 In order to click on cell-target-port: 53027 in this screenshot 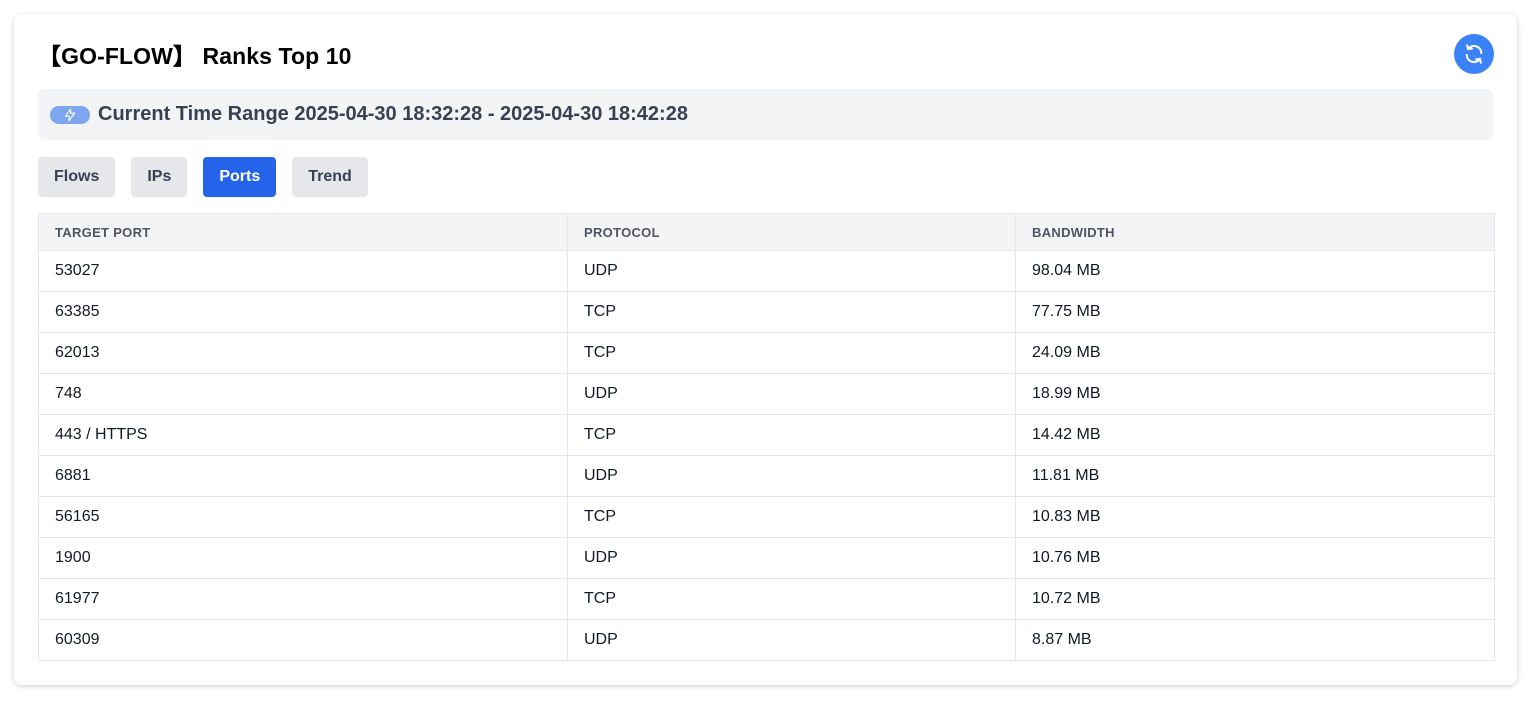, I will do `click(303, 271)`.